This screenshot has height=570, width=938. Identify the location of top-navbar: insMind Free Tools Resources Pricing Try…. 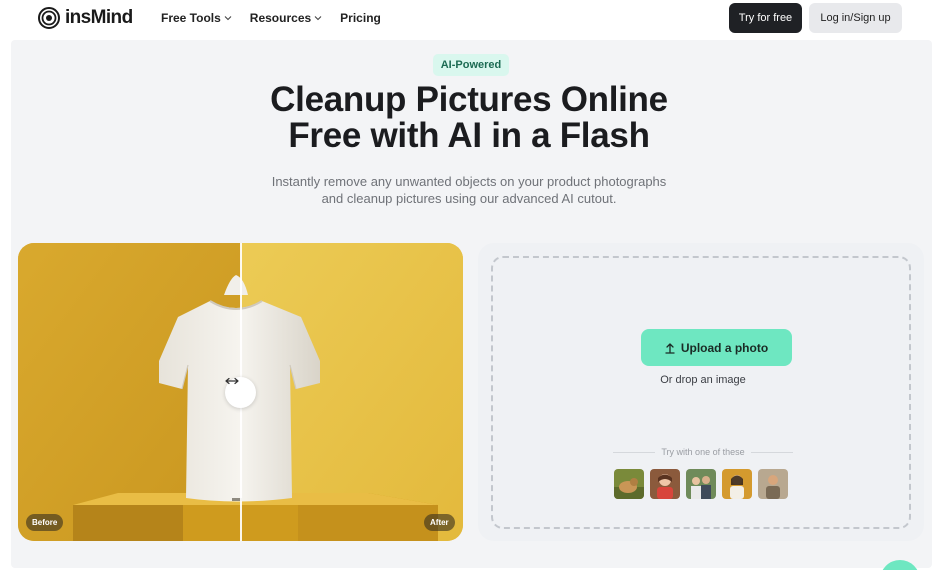
(469, 20).